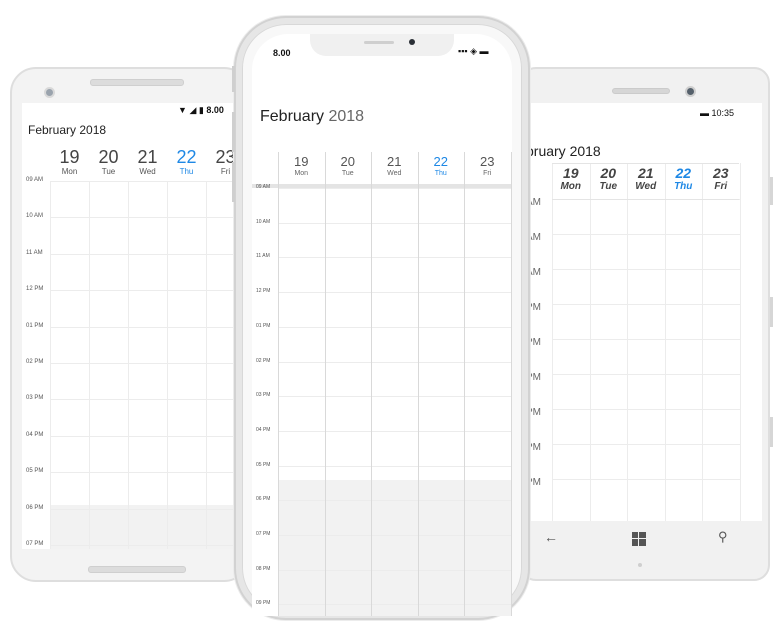 This screenshot has height=636, width=781. Describe the element at coordinates (93, 130) in the screenshot. I see `android-year: 2018` at that location.